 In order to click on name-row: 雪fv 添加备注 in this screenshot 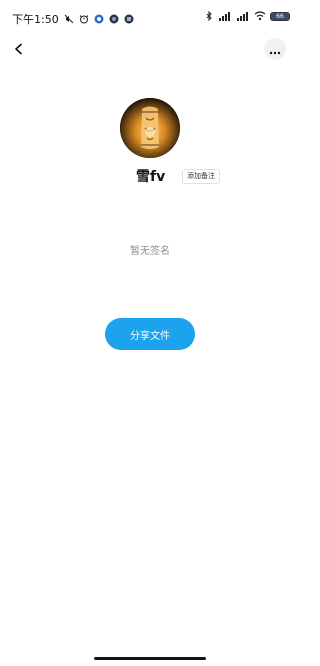, I will do `click(150, 178)`.